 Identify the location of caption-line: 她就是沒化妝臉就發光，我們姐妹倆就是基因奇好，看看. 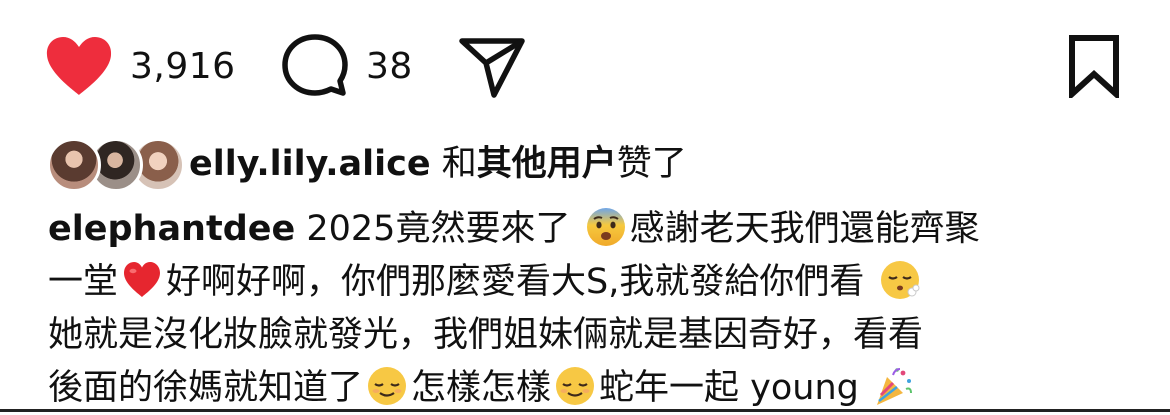
(588, 335).